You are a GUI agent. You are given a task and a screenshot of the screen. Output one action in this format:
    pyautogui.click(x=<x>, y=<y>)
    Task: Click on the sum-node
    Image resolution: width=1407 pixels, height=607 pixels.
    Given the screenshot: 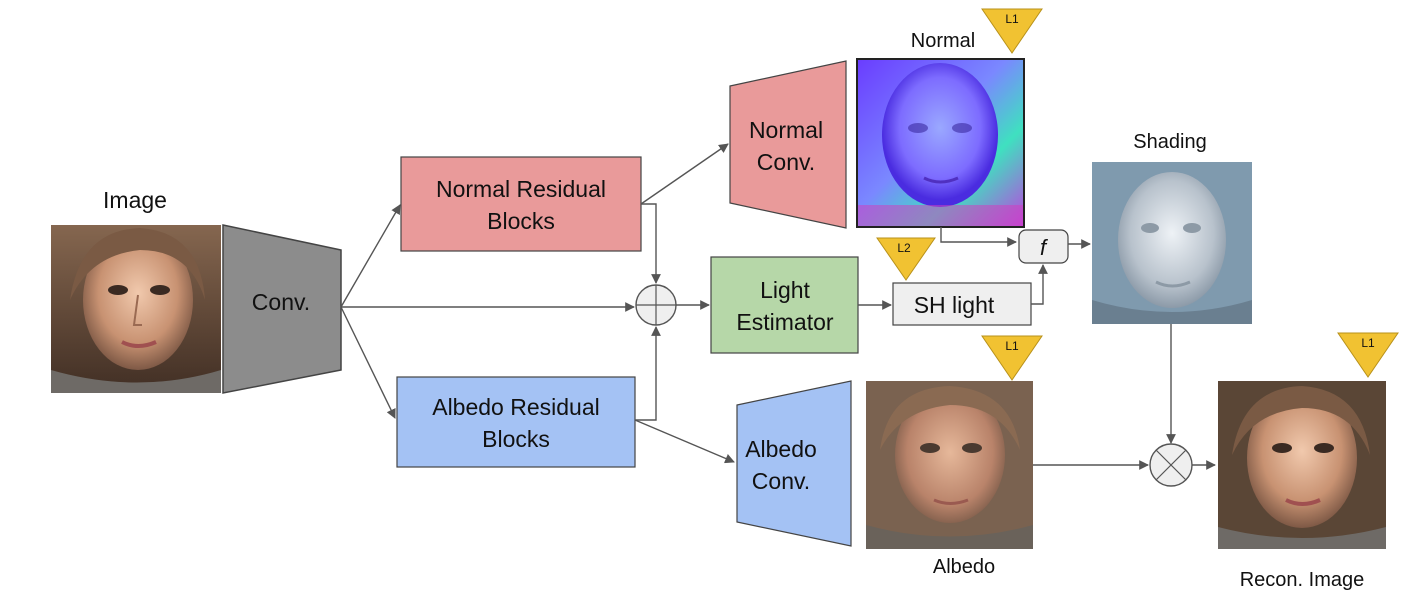 What is the action you would take?
    pyautogui.click(x=656, y=305)
    